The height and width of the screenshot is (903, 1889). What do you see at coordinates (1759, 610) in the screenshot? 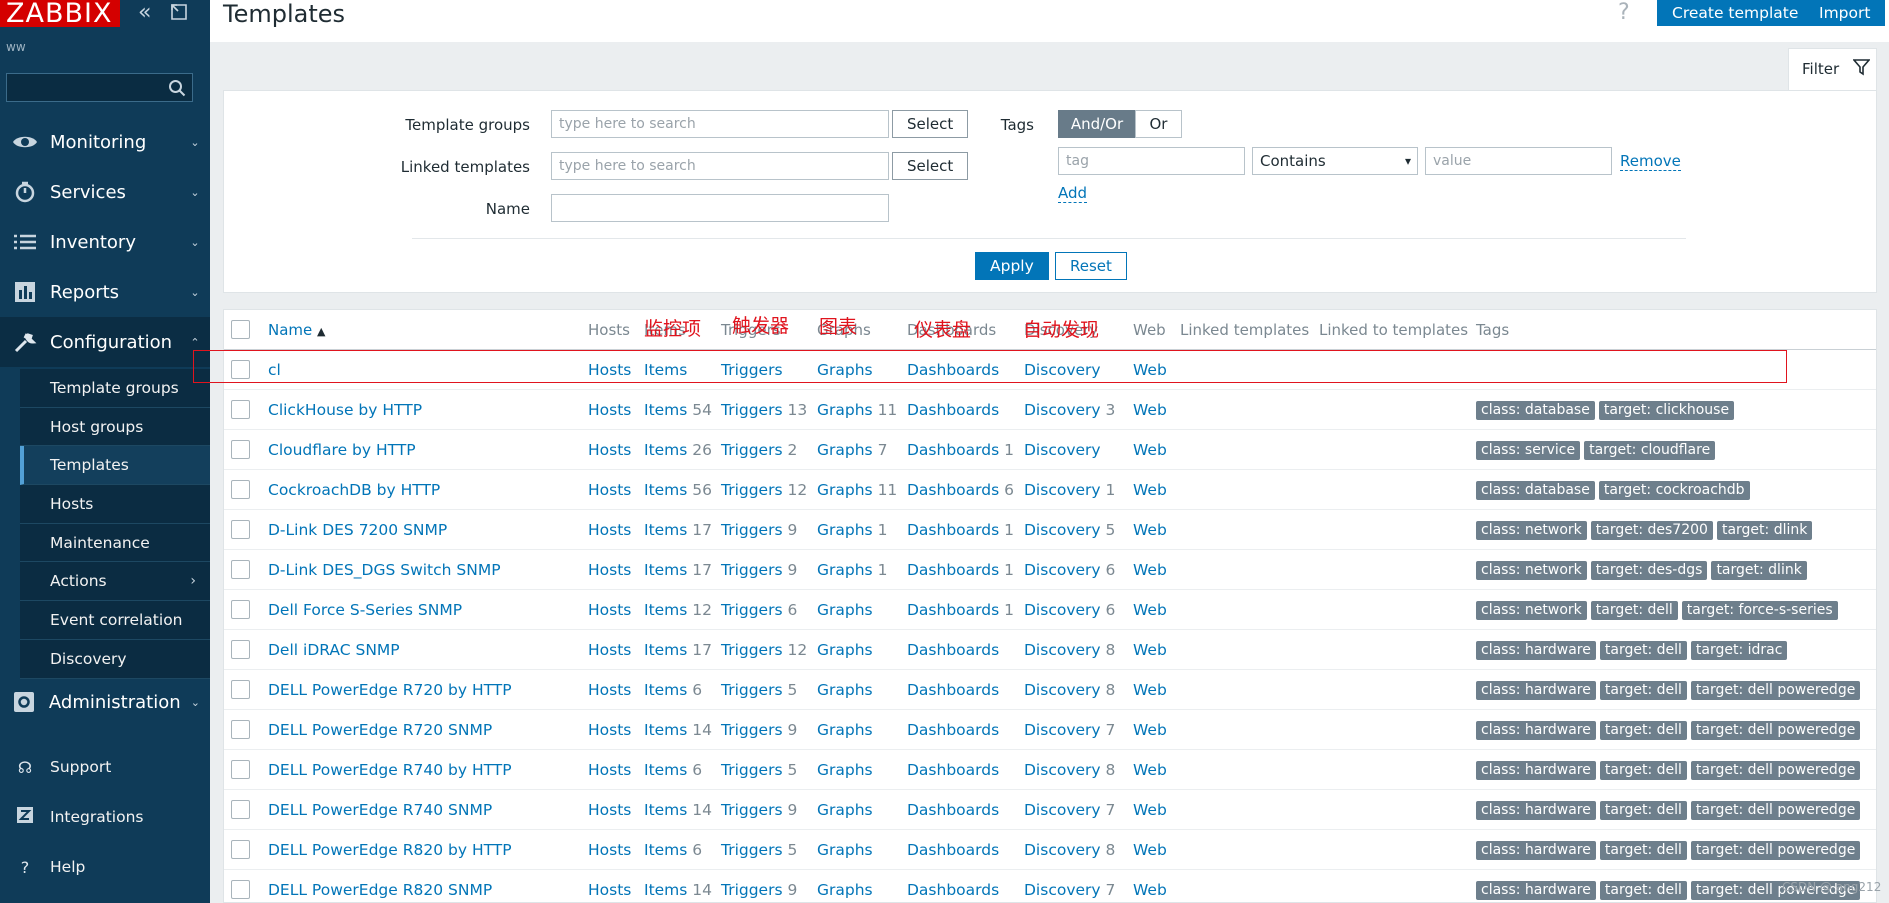
I see `tag-badge: target: force-s-series` at bounding box center [1759, 610].